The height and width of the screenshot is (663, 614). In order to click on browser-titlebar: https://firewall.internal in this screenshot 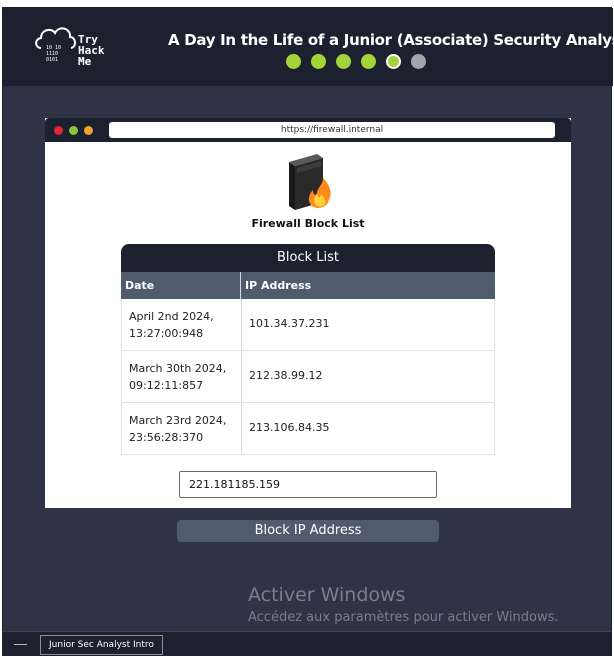, I will do `click(308, 130)`.